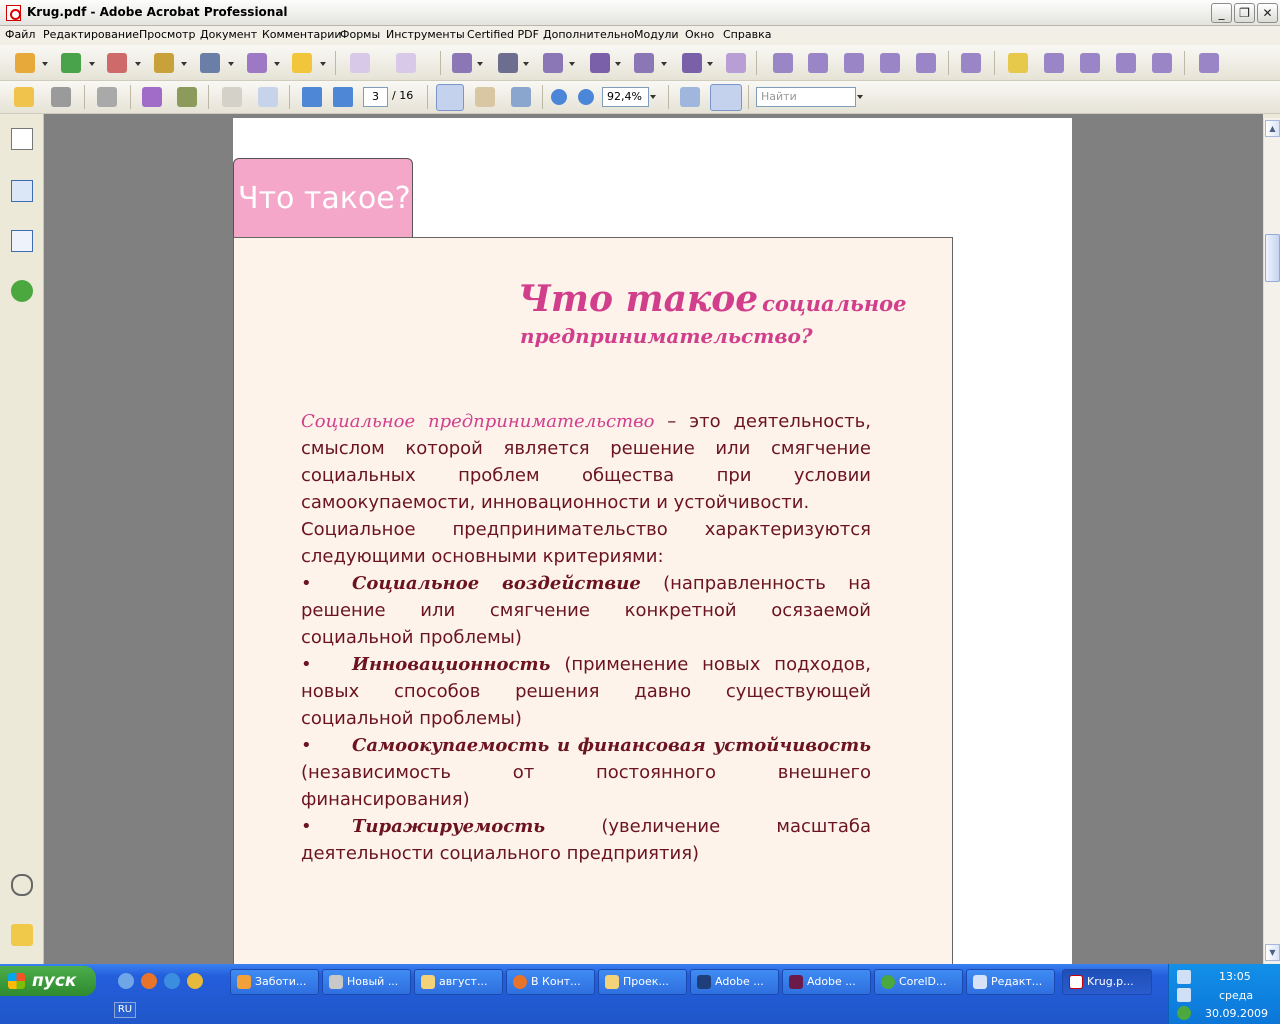 This screenshot has height=1024, width=1280. Describe the element at coordinates (1184, 995) in the screenshot. I see `volume-icon` at that location.